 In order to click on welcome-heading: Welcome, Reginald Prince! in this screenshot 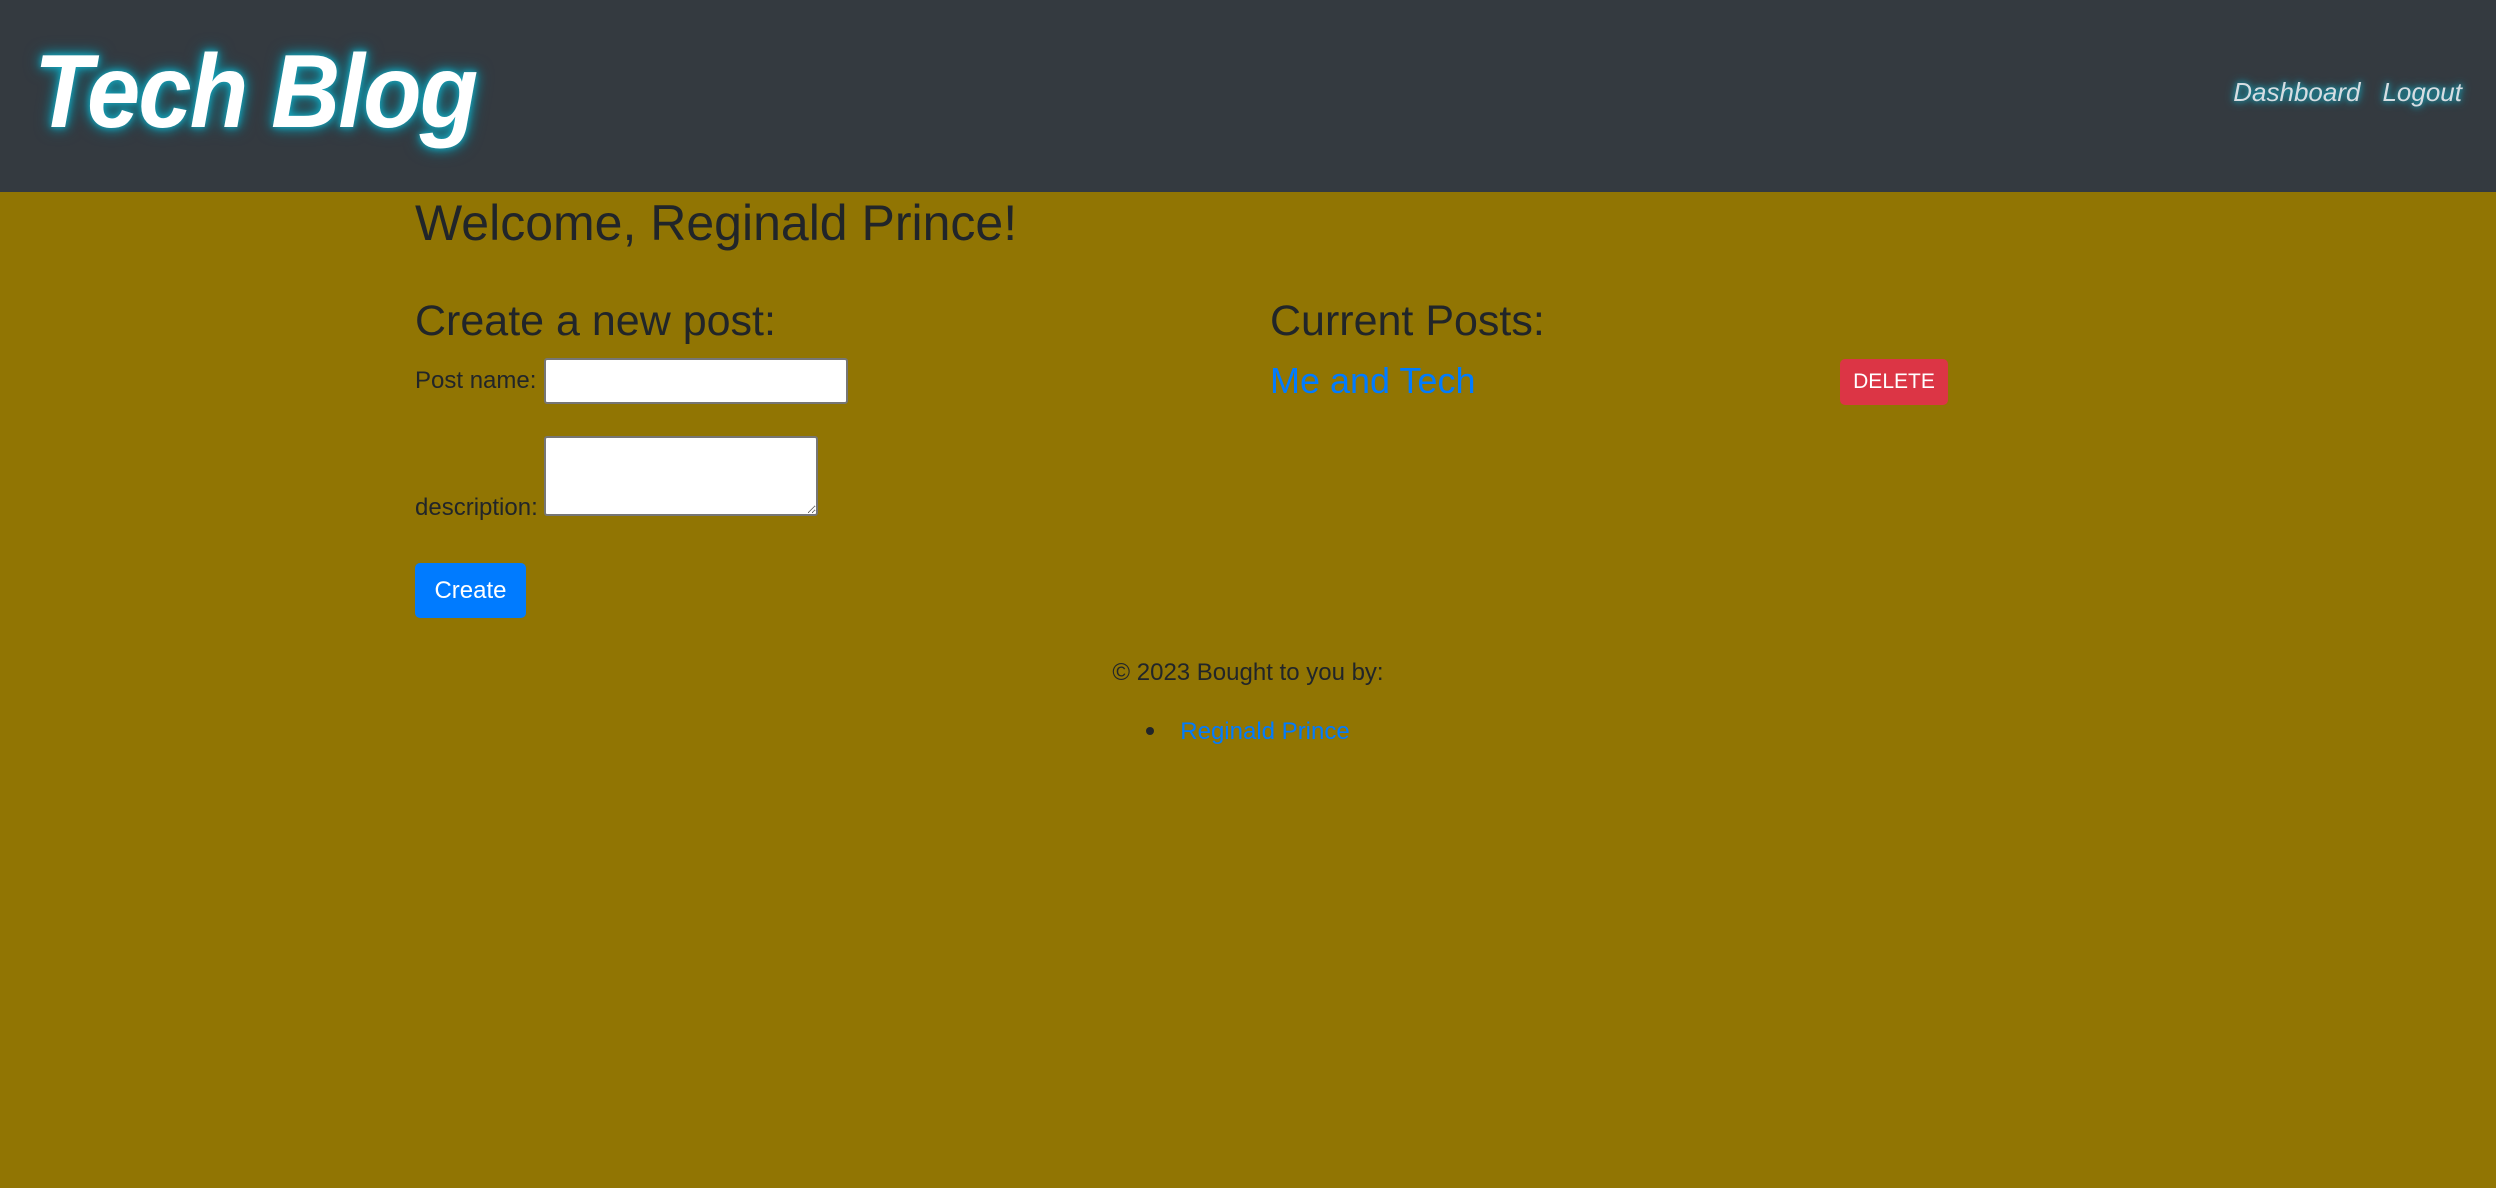, I will do `click(716, 223)`.